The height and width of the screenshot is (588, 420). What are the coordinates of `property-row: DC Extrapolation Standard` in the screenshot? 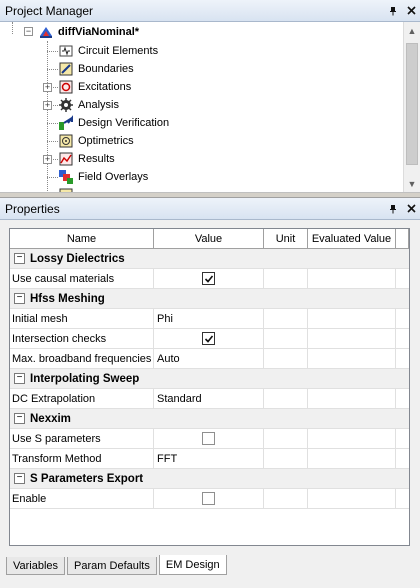 It's located at (209, 399).